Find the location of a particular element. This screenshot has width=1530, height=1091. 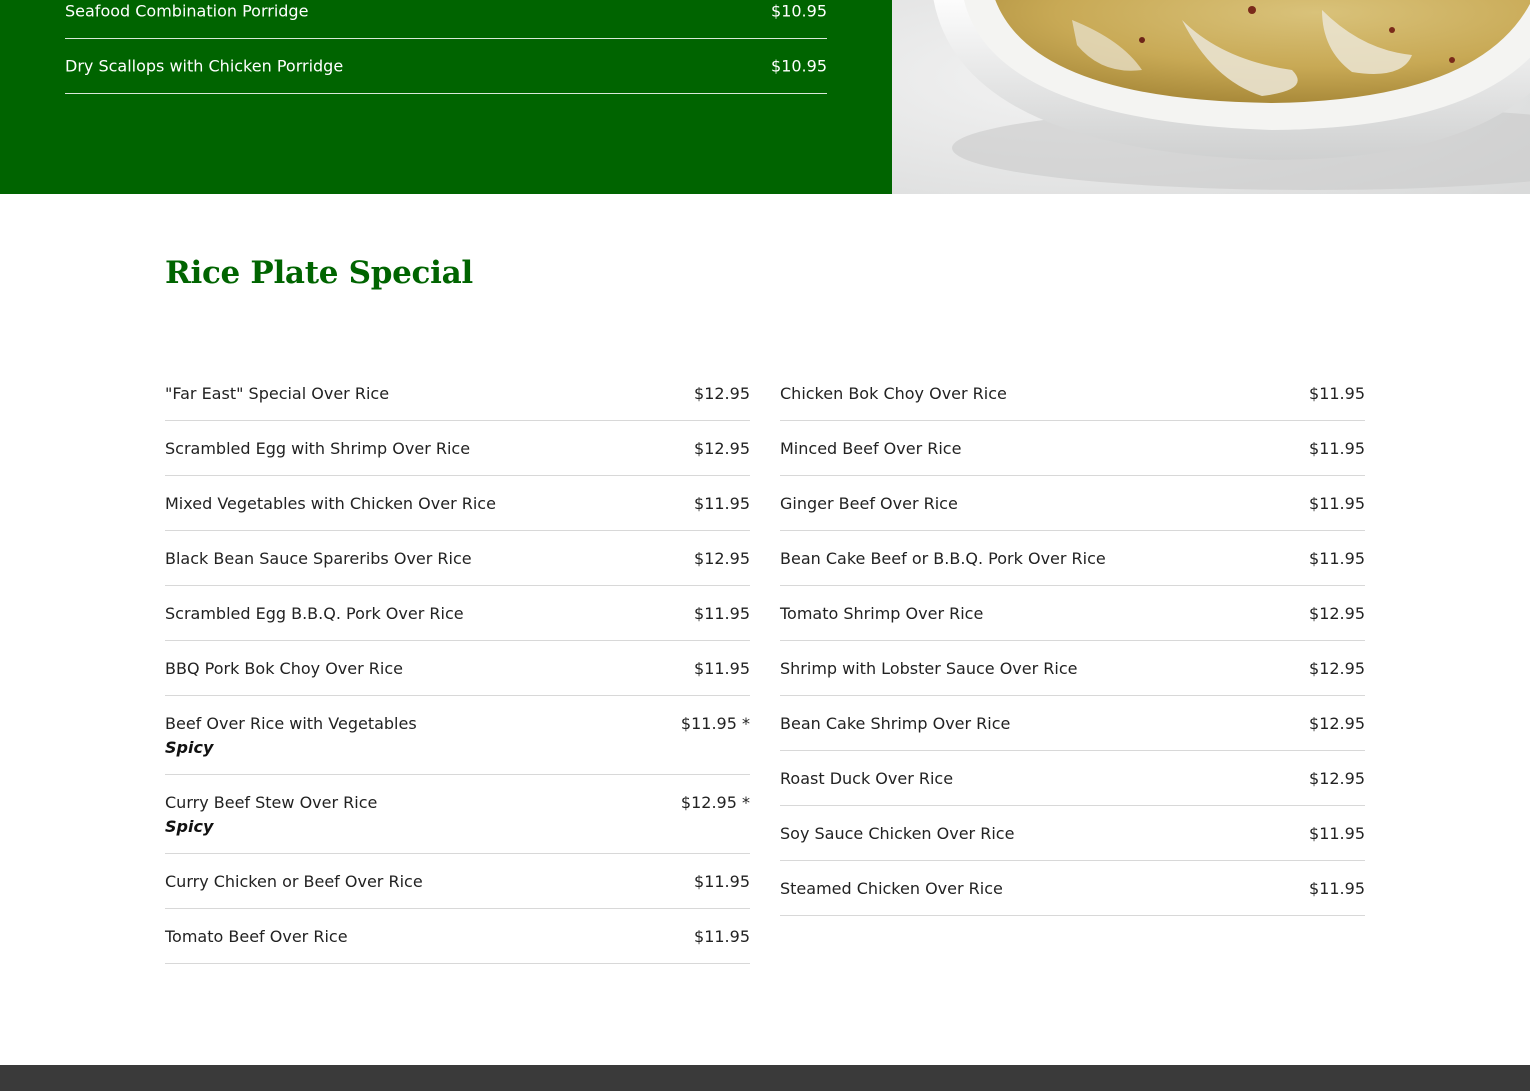

porridge-bowl-image is located at coordinates (1211, 97).